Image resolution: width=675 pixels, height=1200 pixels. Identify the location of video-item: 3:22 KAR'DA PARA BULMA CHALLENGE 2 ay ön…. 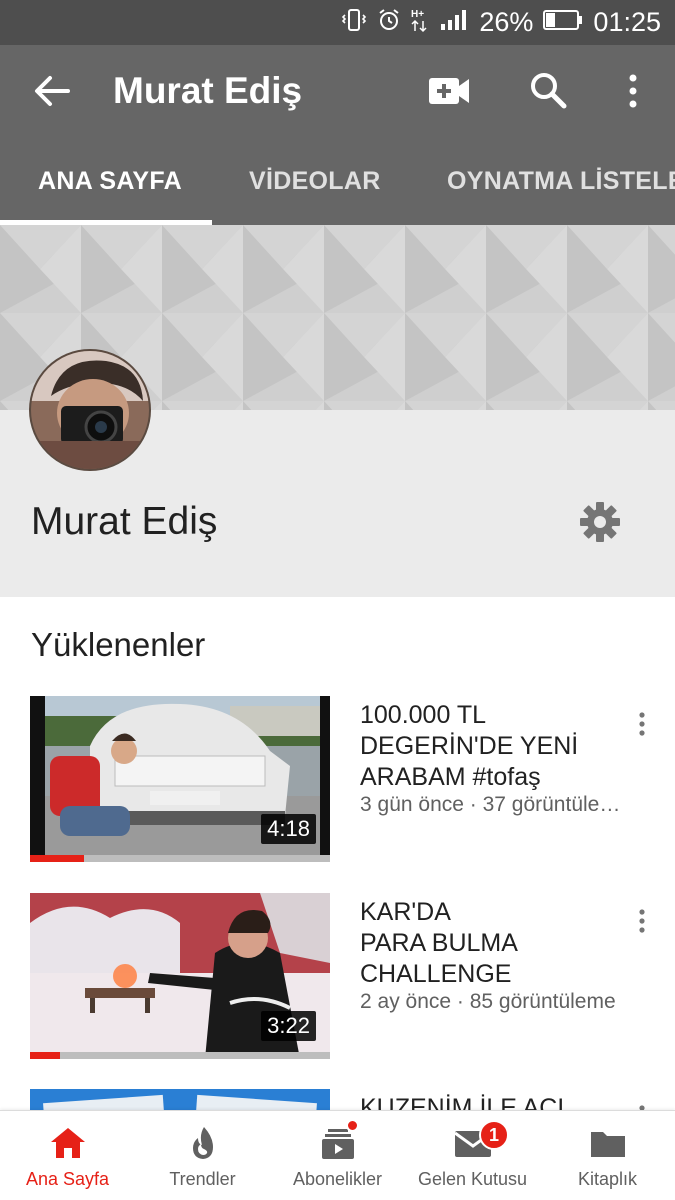
(337, 978).